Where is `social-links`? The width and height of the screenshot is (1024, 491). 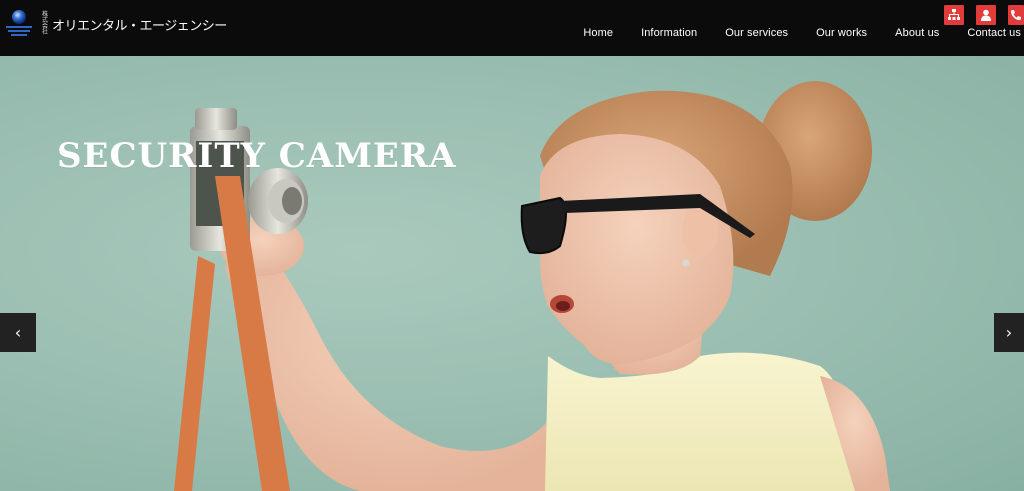 social-links is located at coordinates (984, 15).